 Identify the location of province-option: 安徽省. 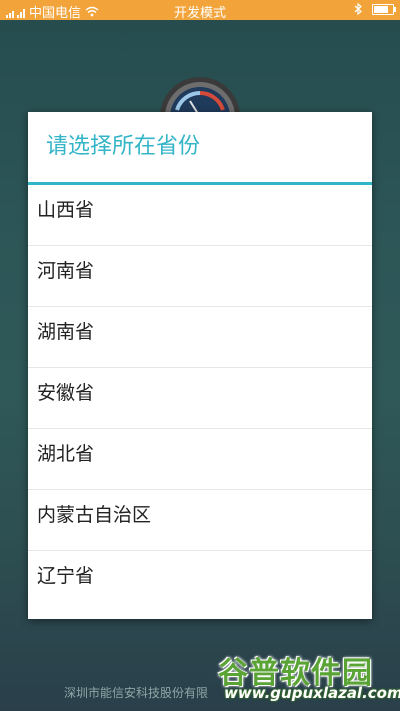
(200, 398).